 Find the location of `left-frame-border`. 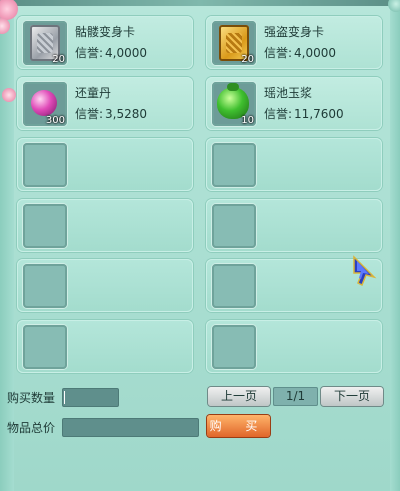

left-frame-border is located at coordinates (7, 245).